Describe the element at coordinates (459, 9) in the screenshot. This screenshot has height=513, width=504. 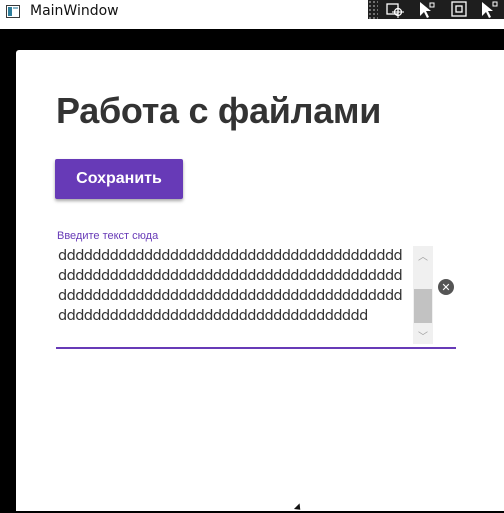
I see `track-focus-icon` at that location.